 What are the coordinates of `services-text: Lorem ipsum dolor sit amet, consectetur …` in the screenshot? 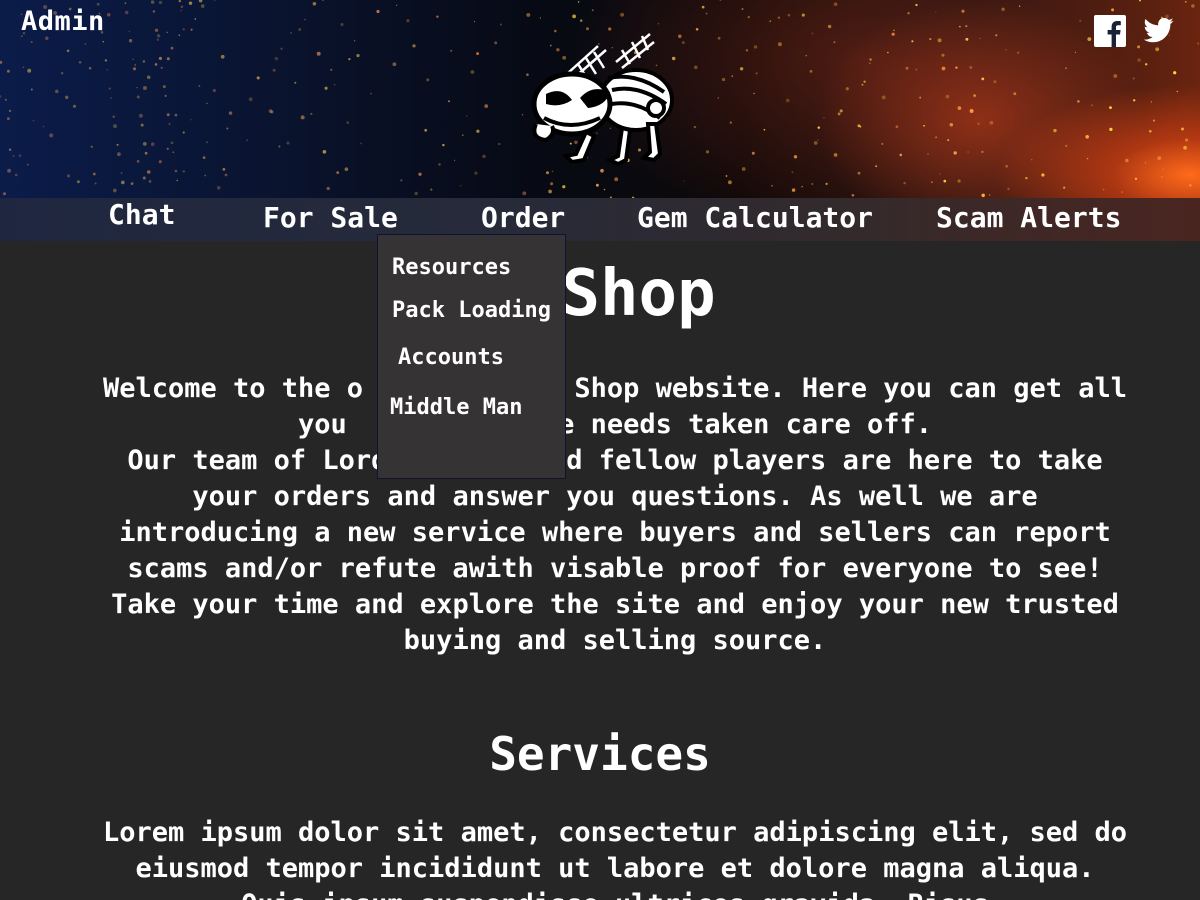 It's located at (615, 858).